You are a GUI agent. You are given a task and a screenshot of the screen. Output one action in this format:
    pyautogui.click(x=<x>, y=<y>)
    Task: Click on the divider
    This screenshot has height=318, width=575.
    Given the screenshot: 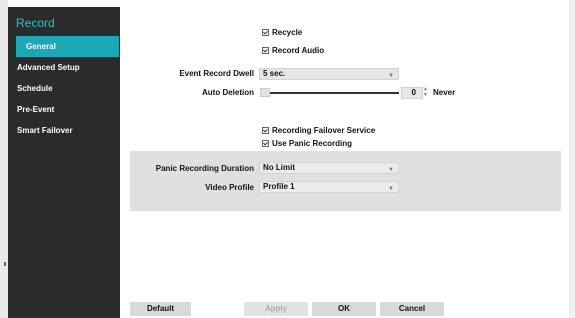 What is the action you would take?
    pyautogui.click(x=119, y=162)
    